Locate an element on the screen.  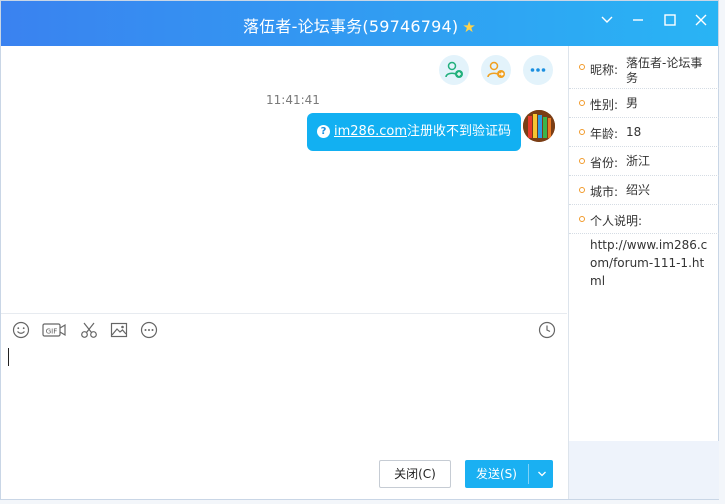
gender-label: 性别: is located at coordinates (604, 105).